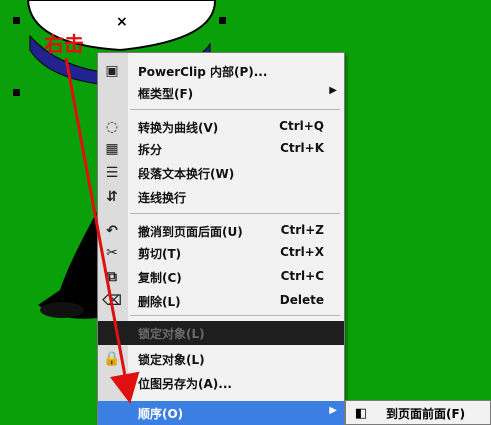 The width and height of the screenshot is (491, 425). What do you see at coordinates (302, 148) in the screenshot?
I see `menu-item-shortcut: Ctrl+K` at bounding box center [302, 148].